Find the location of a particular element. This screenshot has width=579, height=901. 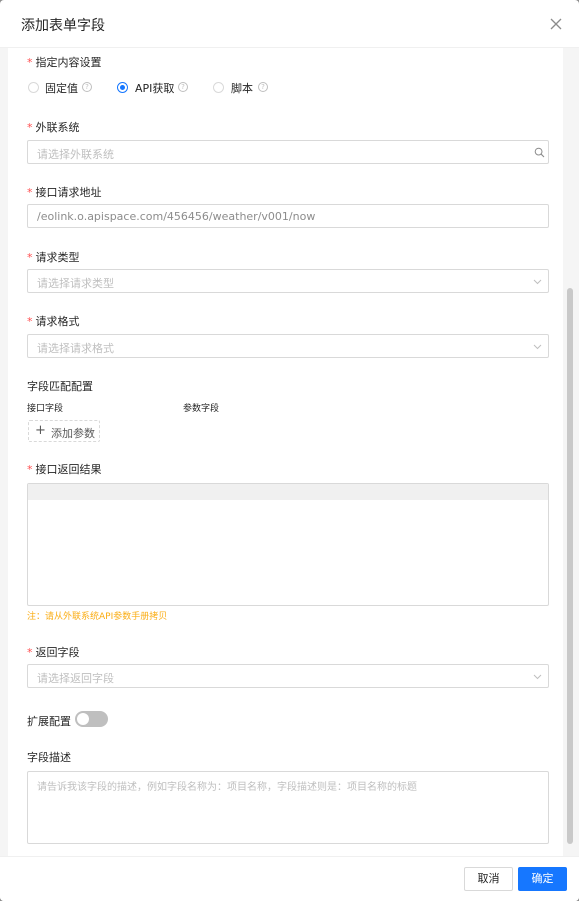

radio-api-fetch is located at coordinates (122, 87).